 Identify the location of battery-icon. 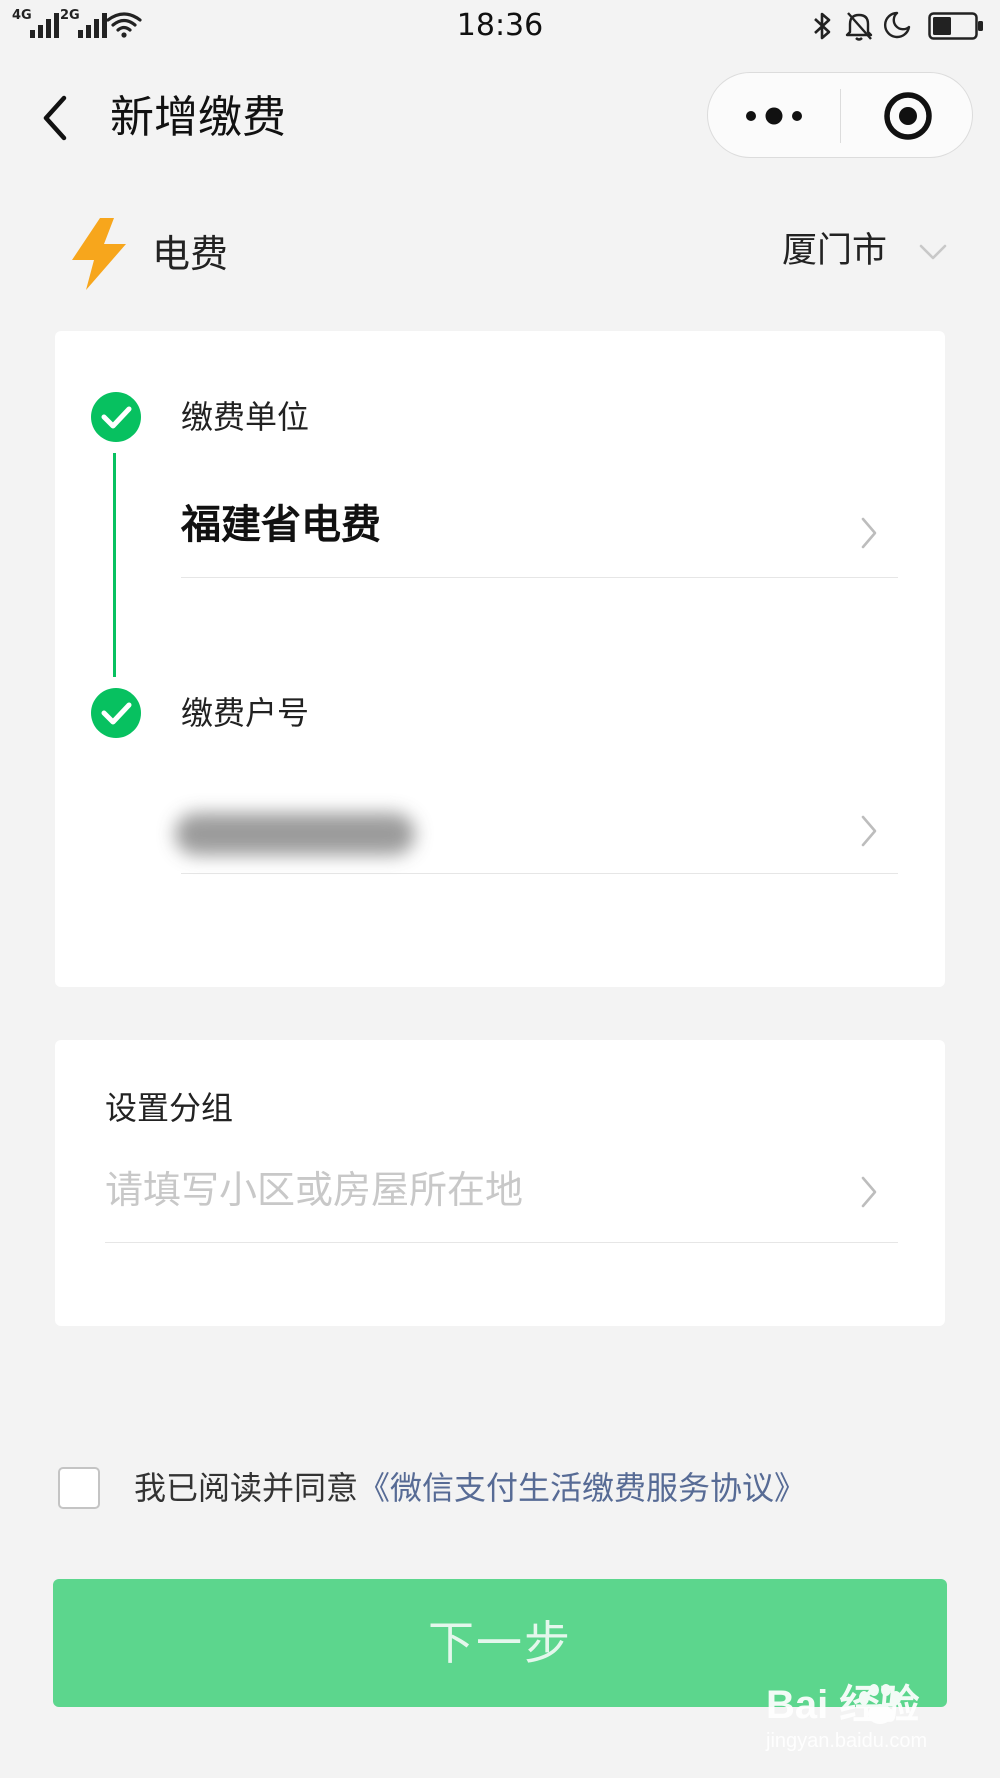
(955, 26).